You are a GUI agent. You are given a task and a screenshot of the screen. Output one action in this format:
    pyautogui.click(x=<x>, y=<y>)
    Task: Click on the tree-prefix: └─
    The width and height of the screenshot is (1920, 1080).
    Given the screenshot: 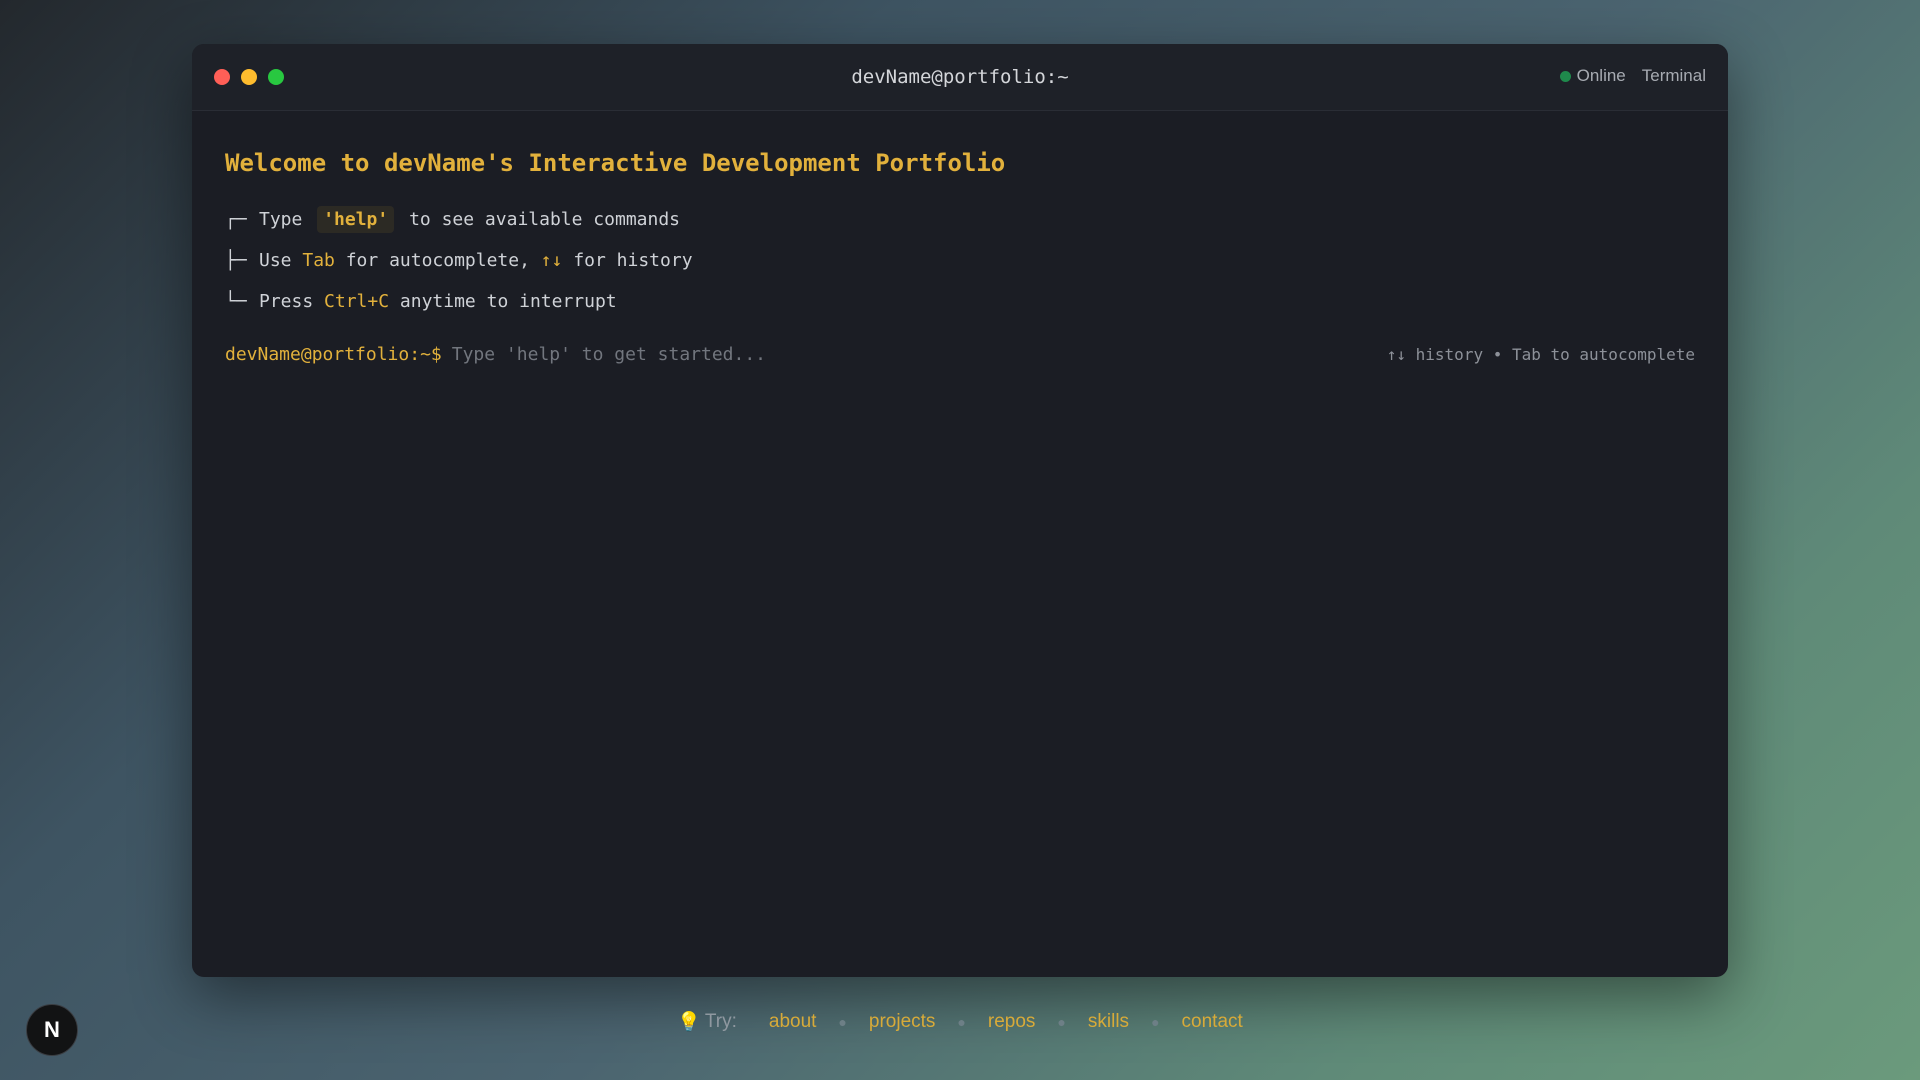 What is the action you would take?
    pyautogui.click(x=236, y=301)
    